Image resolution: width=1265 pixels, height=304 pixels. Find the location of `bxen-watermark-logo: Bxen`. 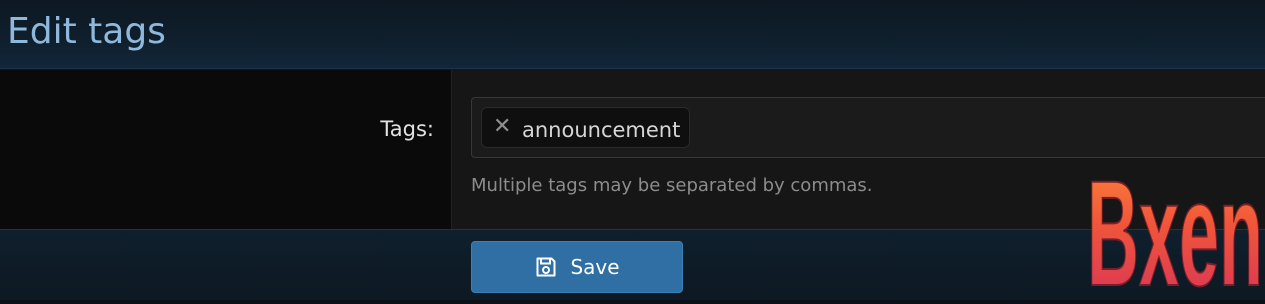

bxen-watermark-logo: Bxen is located at coordinates (1175, 224).